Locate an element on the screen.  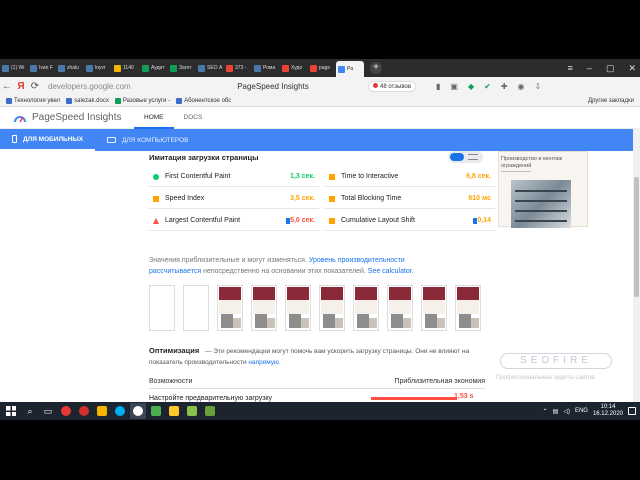
start-button is located at coordinates (11, 411).